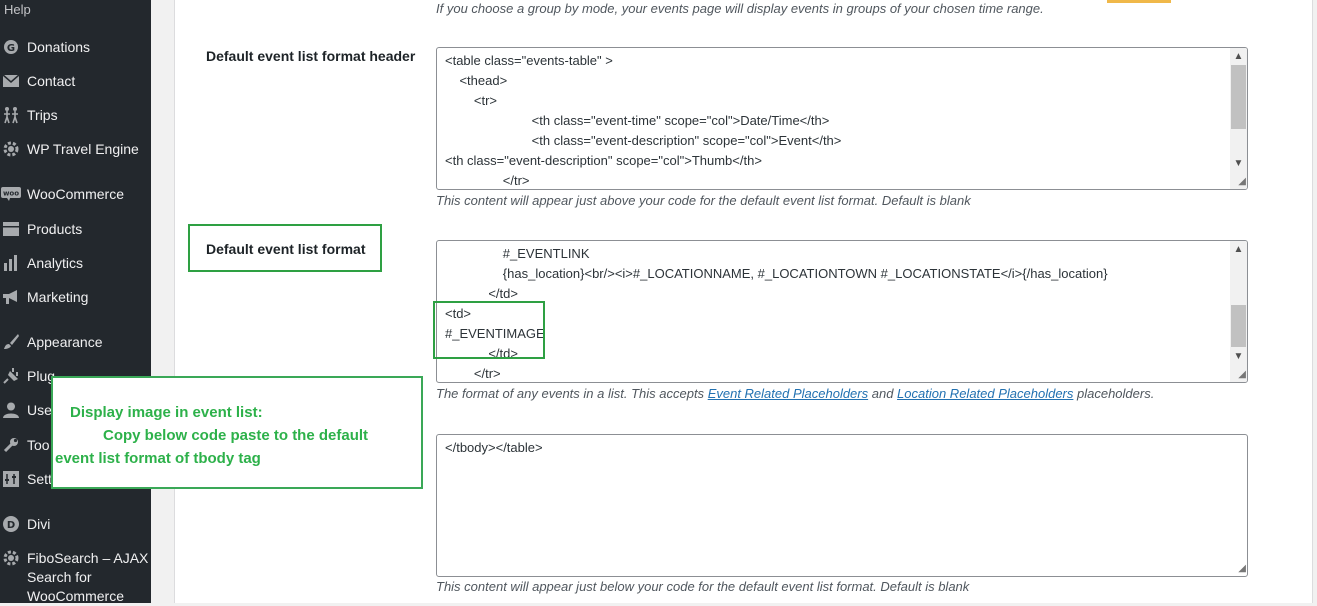 The height and width of the screenshot is (606, 1317). I want to click on products-icon, so click(11, 229).